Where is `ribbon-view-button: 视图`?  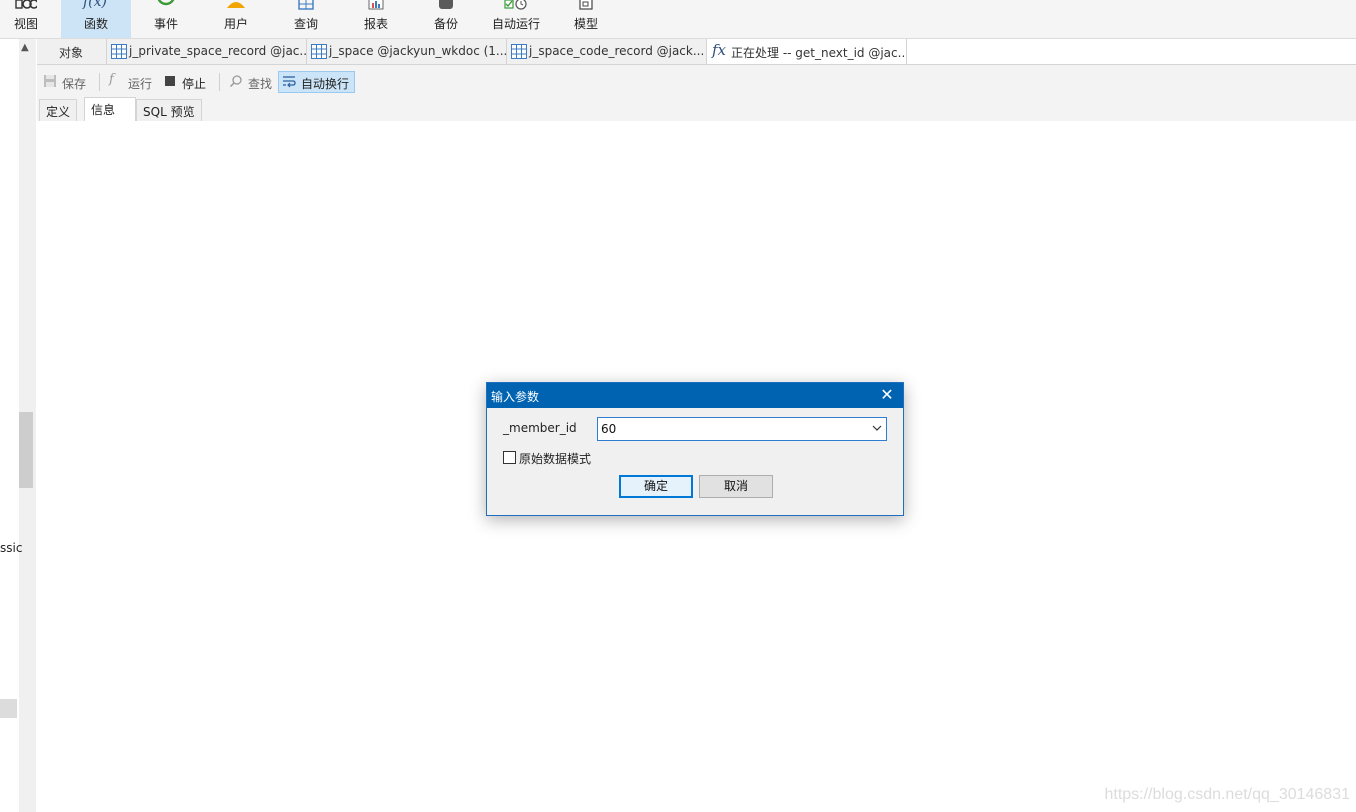
ribbon-view-button: 视图 is located at coordinates (30, 19).